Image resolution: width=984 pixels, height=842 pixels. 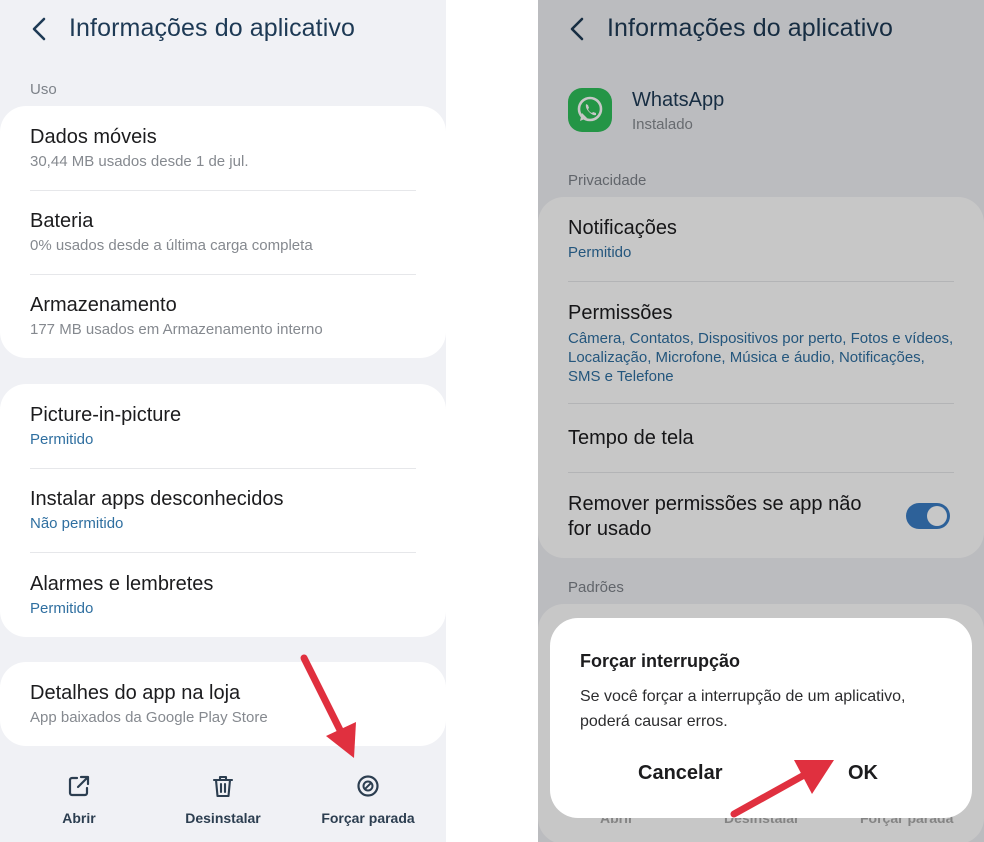 What do you see at coordinates (368, 799) in the screenshot?
I see `force-stop-button: Forçar parada` at bounding box center [368, 799].